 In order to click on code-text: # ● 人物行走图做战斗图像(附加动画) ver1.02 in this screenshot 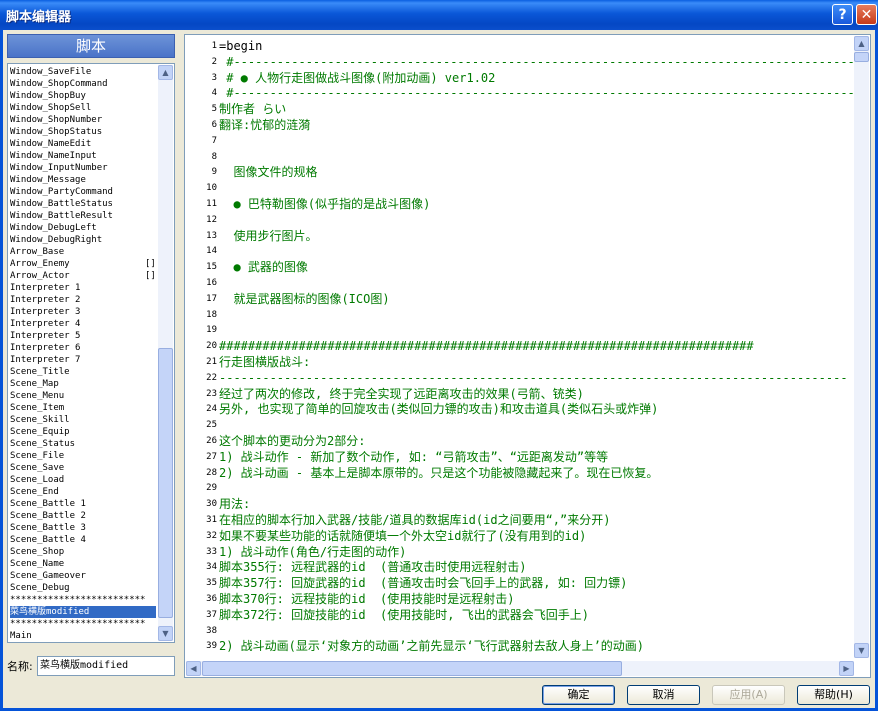, I will do `click(357, 78)`.